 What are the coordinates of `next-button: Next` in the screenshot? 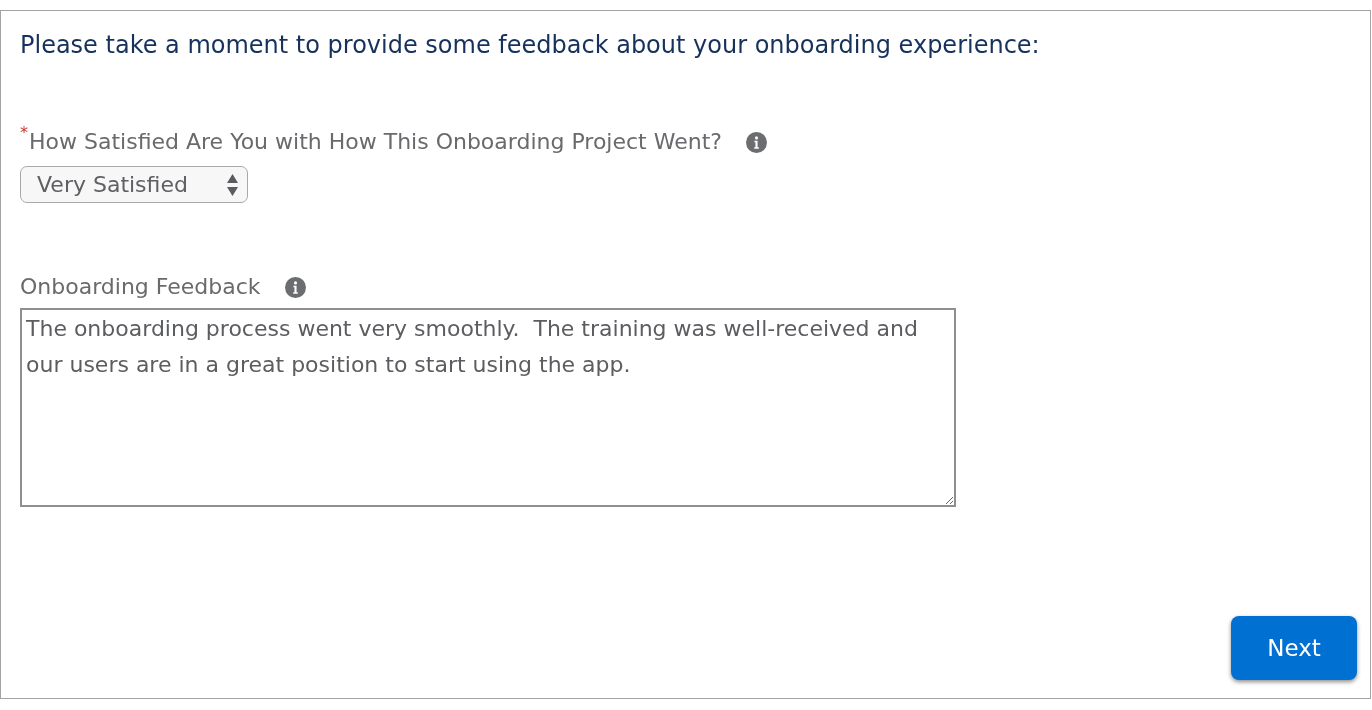 It's located at (1294, 648).